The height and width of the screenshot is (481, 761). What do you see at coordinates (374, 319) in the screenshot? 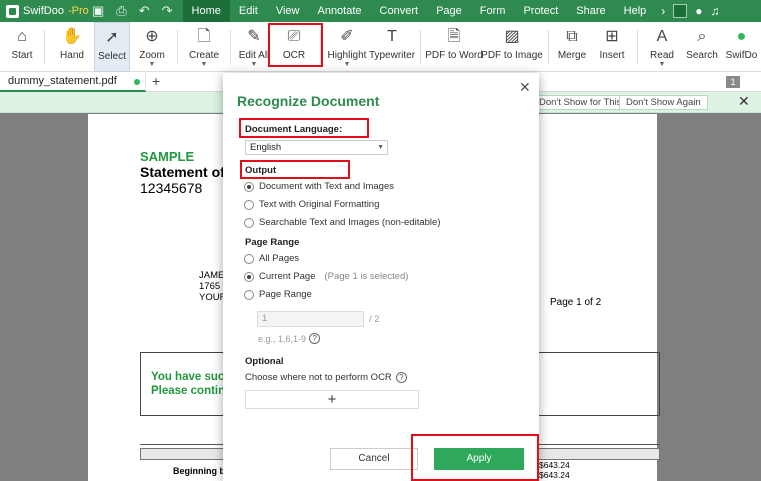
I see `page-total: / 2` at bounding box center [374, 319].